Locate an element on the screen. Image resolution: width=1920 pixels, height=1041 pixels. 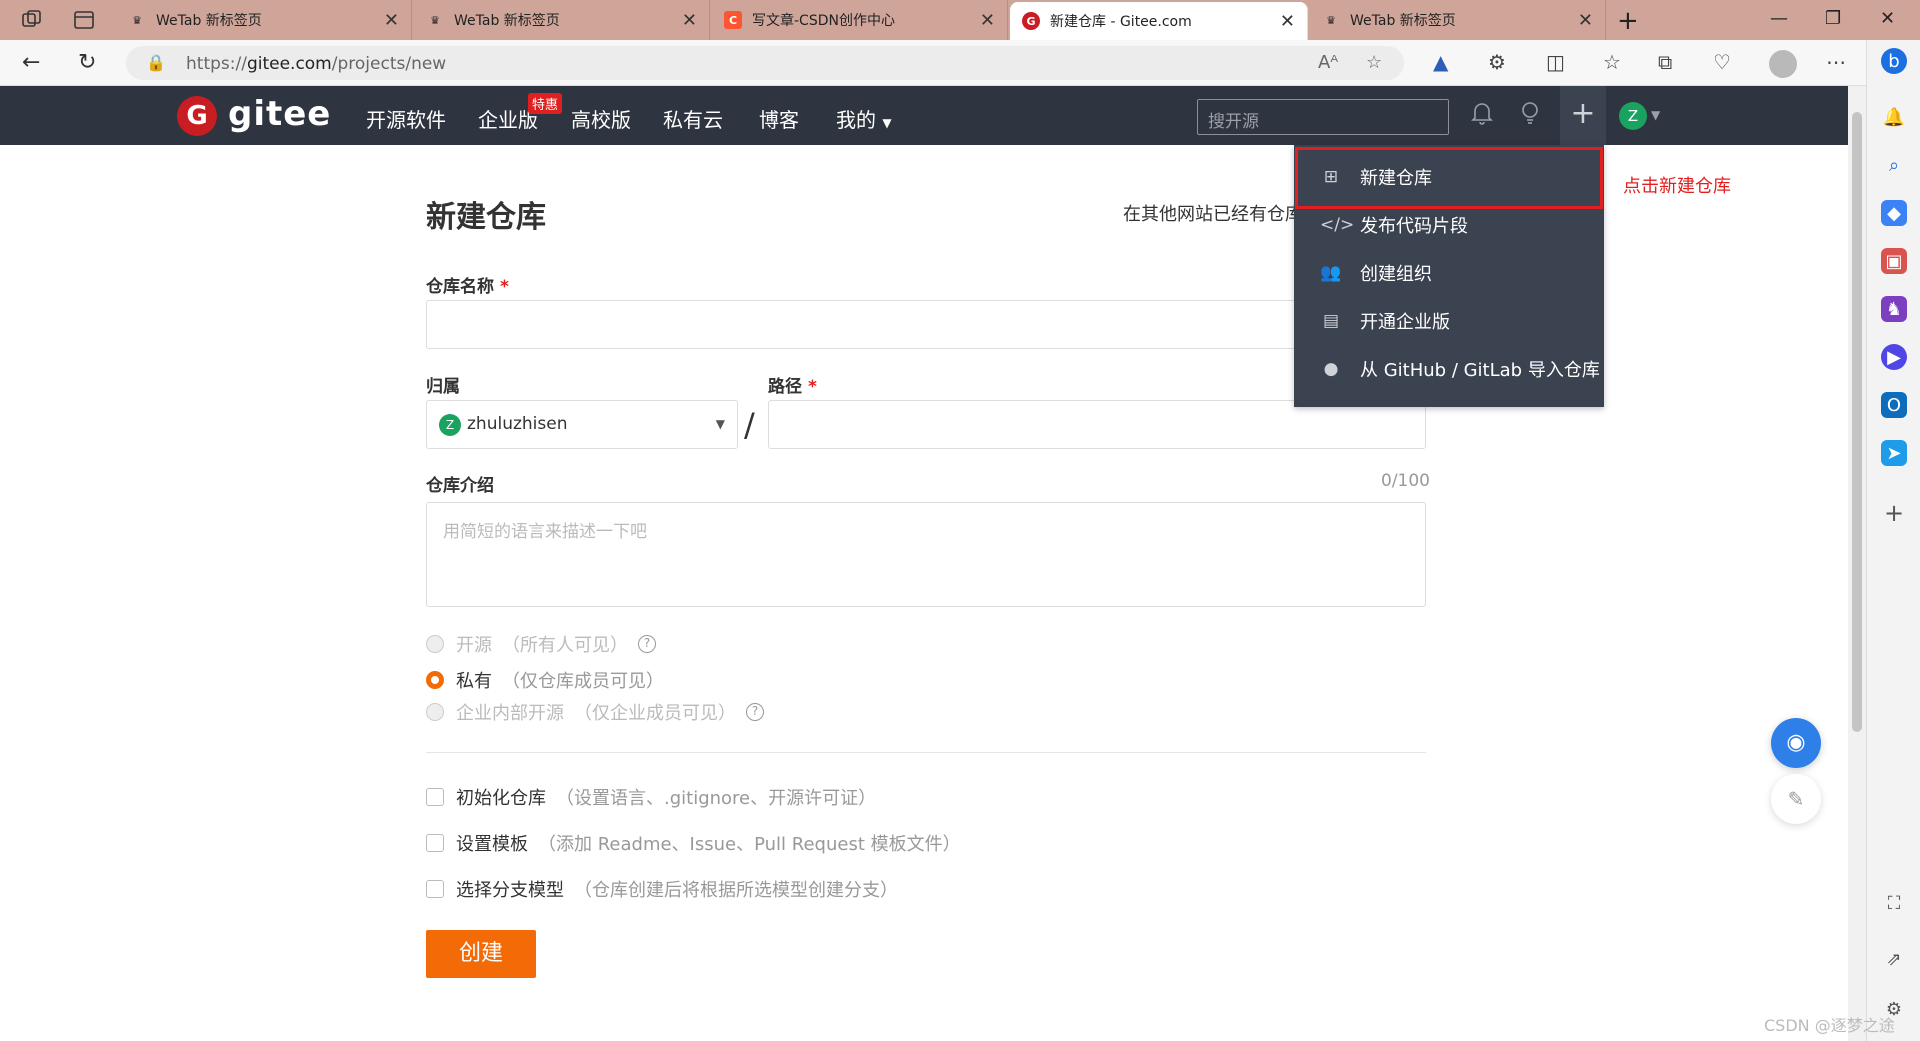
assistant-float-button: ◉ is located at coordinates (1796, 743).